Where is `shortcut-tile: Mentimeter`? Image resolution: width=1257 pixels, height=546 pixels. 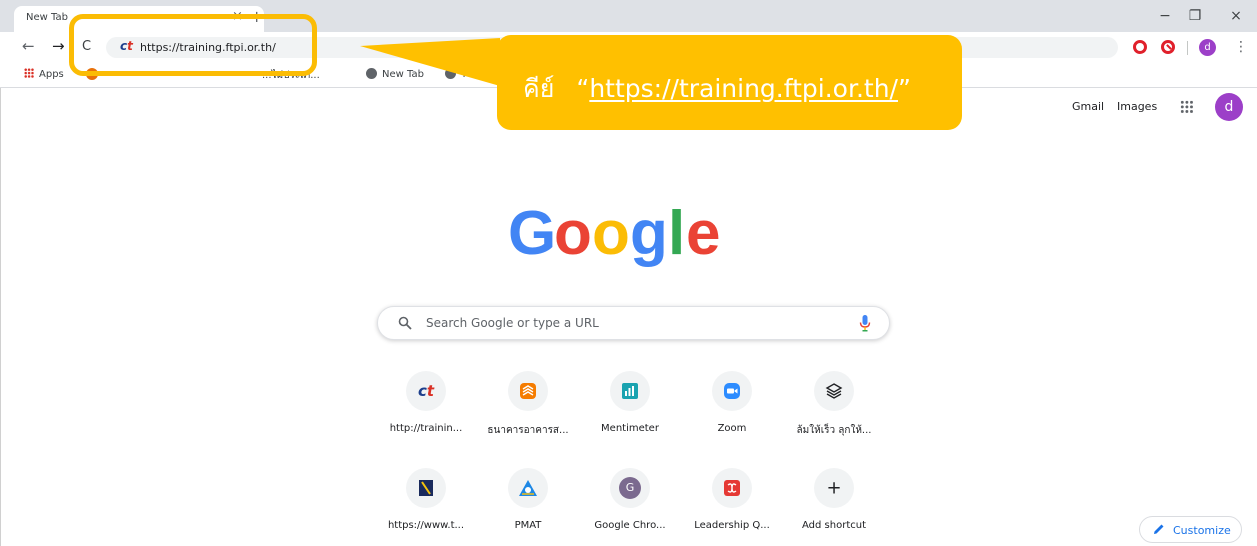
shortcut-tile: Mentimeter is located at coordinates (630, 411).